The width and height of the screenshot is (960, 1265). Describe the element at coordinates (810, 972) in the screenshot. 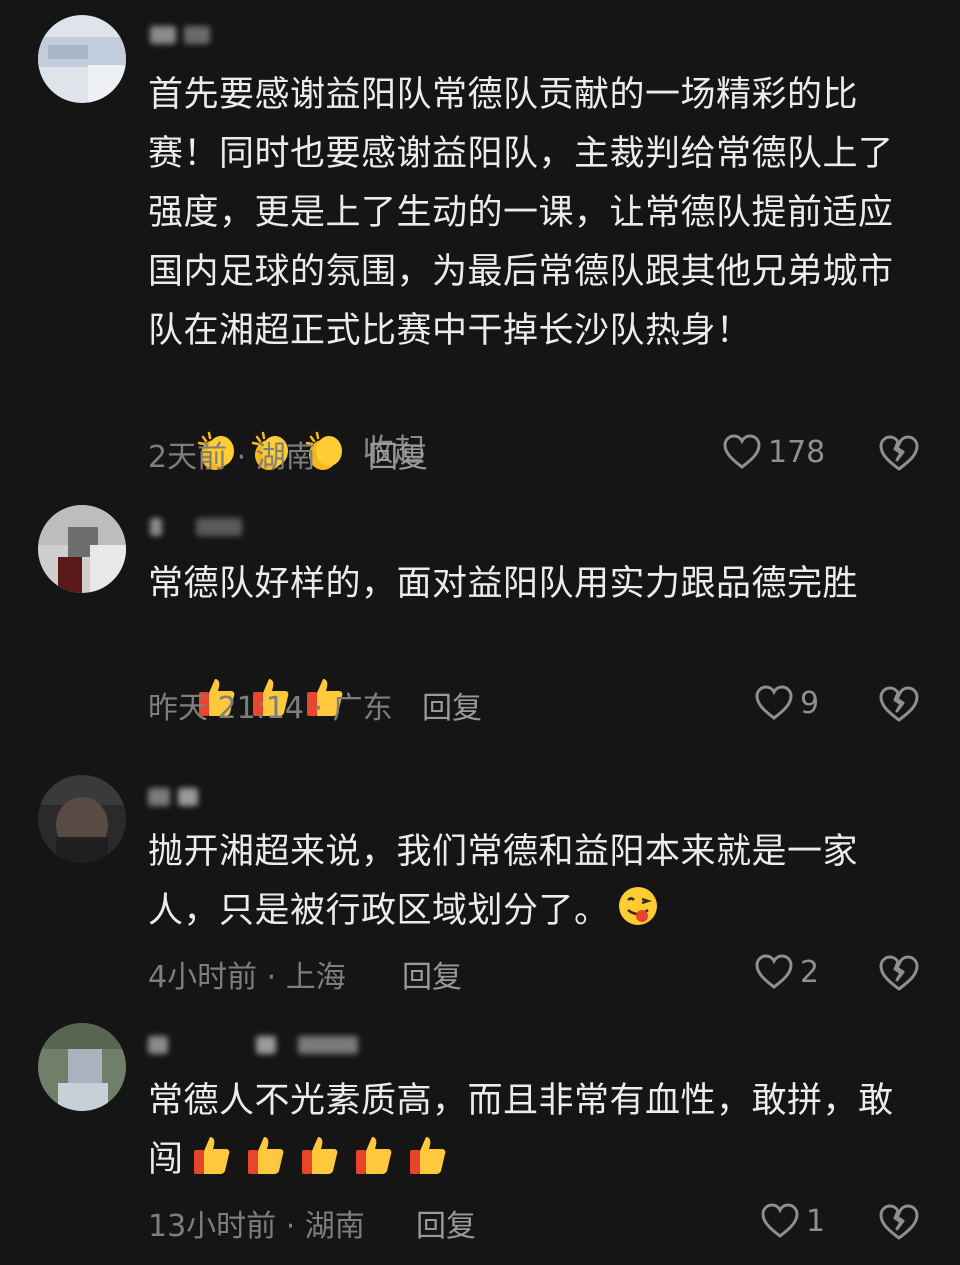

I see `like-count: 2` at that location.